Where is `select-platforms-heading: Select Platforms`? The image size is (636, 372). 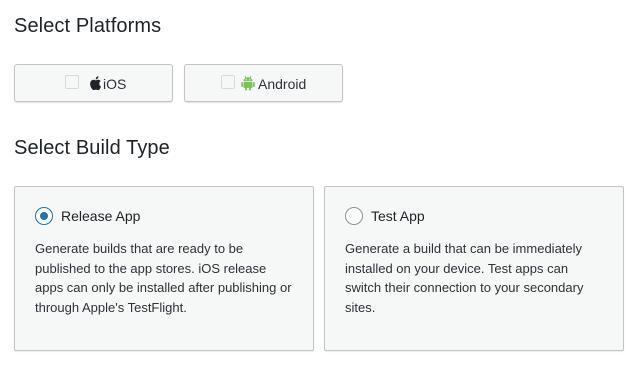
select-platforms-heading: Select Platforms is located at coordinates (88, 26).